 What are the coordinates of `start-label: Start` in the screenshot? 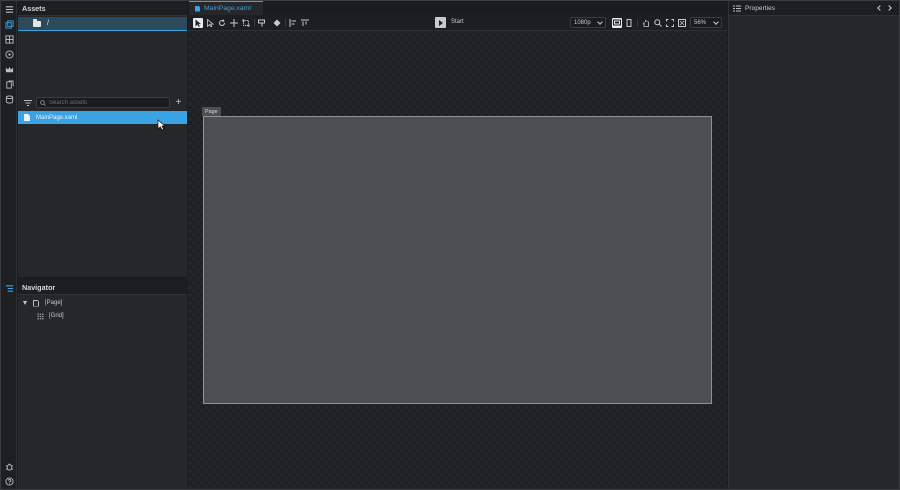 It's located at (457, 22).